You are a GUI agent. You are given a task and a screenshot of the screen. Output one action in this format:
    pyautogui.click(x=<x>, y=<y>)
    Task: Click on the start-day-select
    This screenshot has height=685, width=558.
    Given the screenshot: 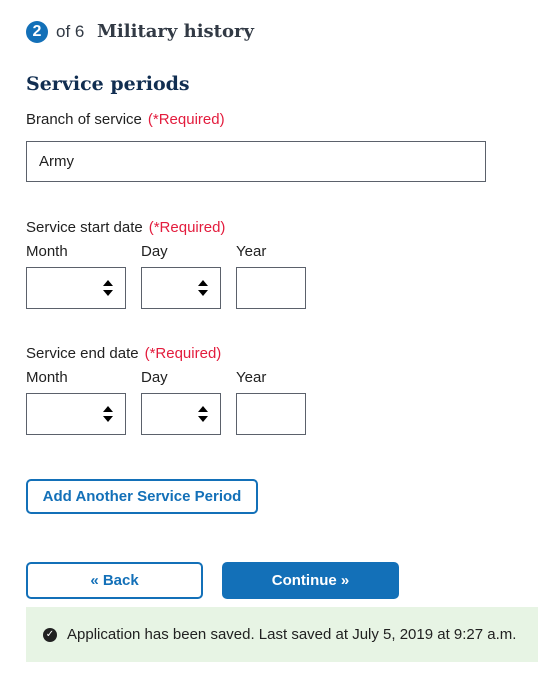 What is the action you would take?
    pyautogui.click(x=181, y=288)
    